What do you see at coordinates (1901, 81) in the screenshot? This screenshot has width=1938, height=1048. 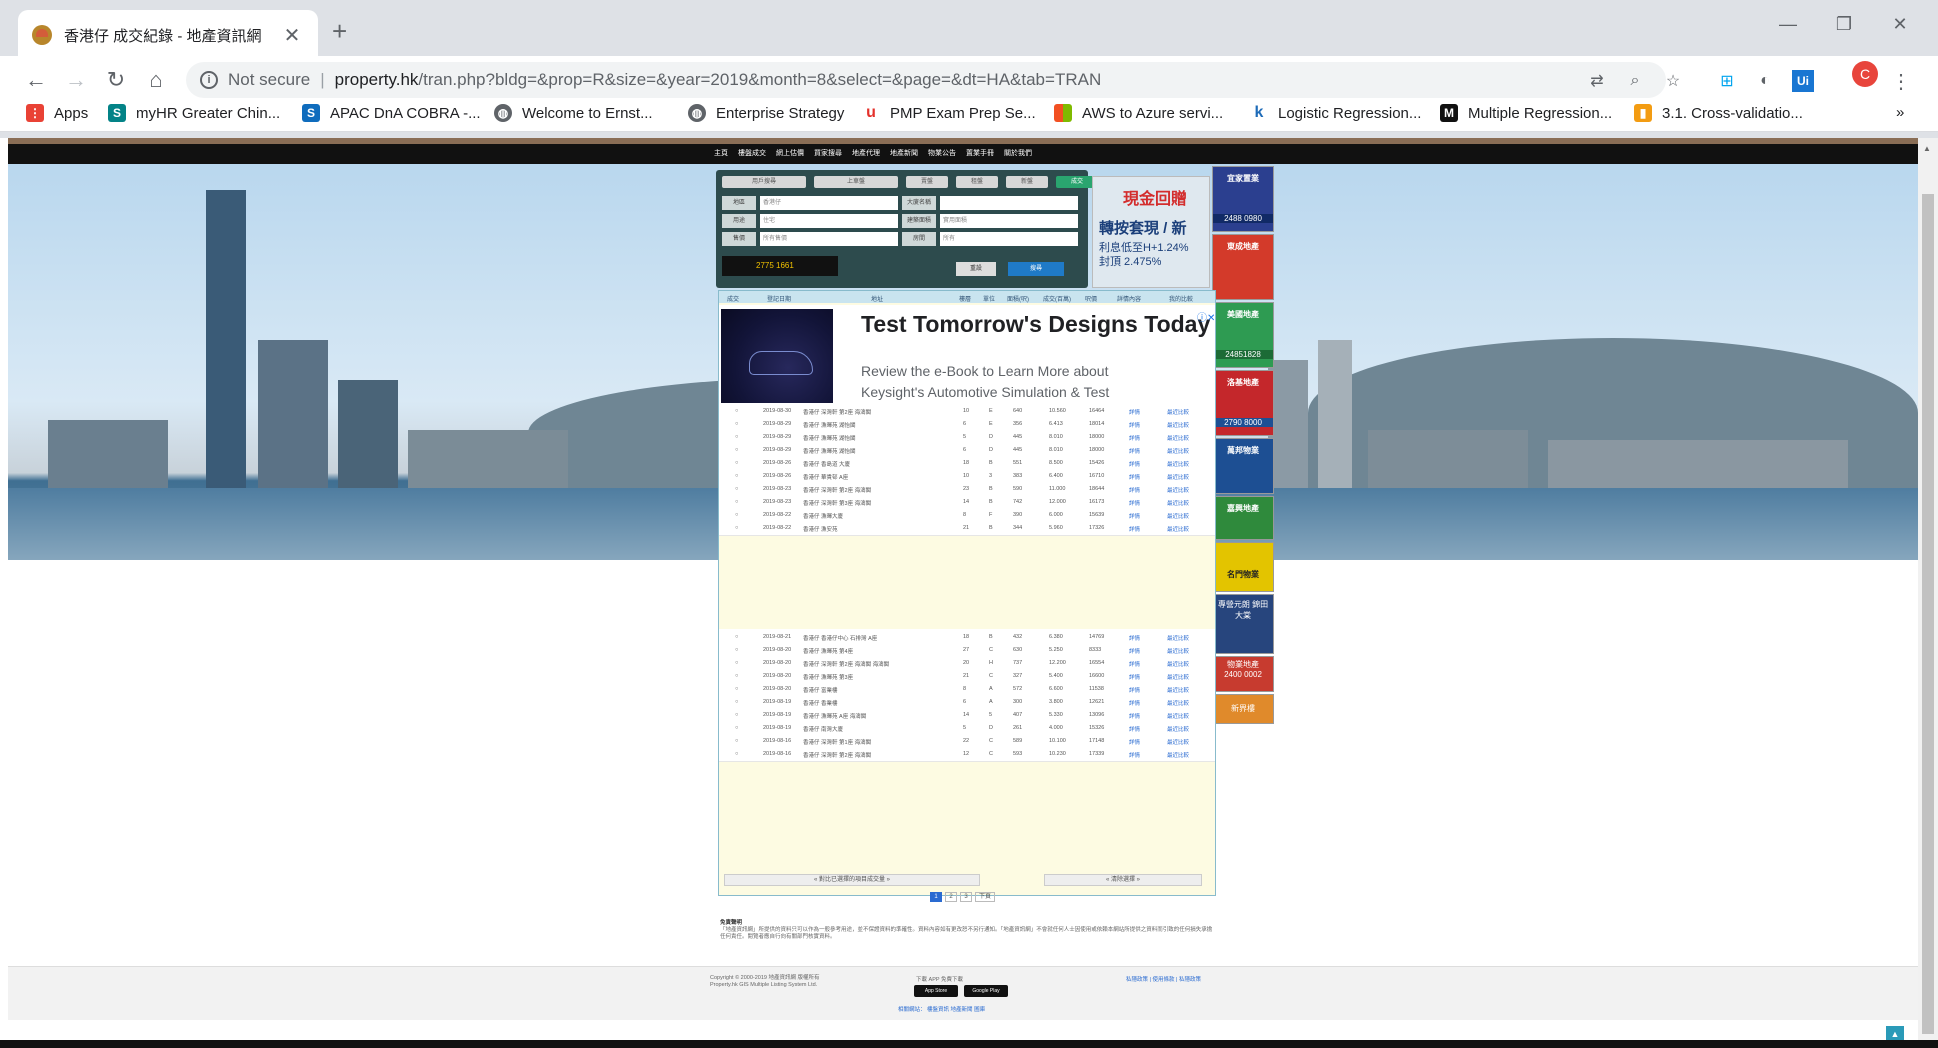 I see `menu-kebab-icon: ⋮` at bounding box center [1901, 81].